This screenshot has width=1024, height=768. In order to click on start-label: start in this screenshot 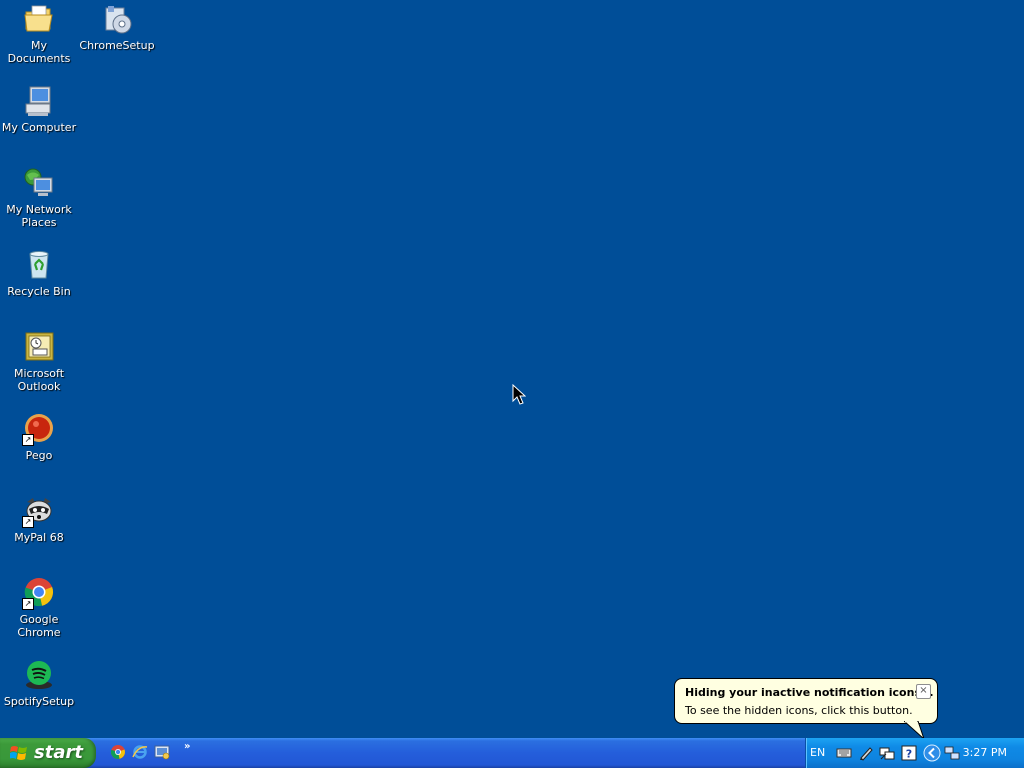, I will do `click(58, 752)`.